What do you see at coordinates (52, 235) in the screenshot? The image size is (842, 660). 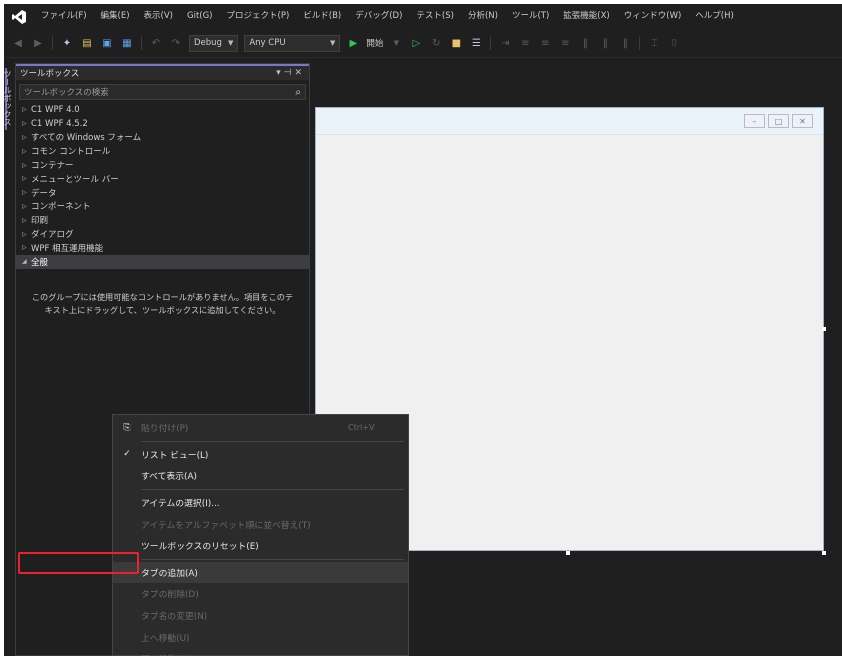 I see `toolbox-group-label: ダイアログ` at bounding box center [52, 235].